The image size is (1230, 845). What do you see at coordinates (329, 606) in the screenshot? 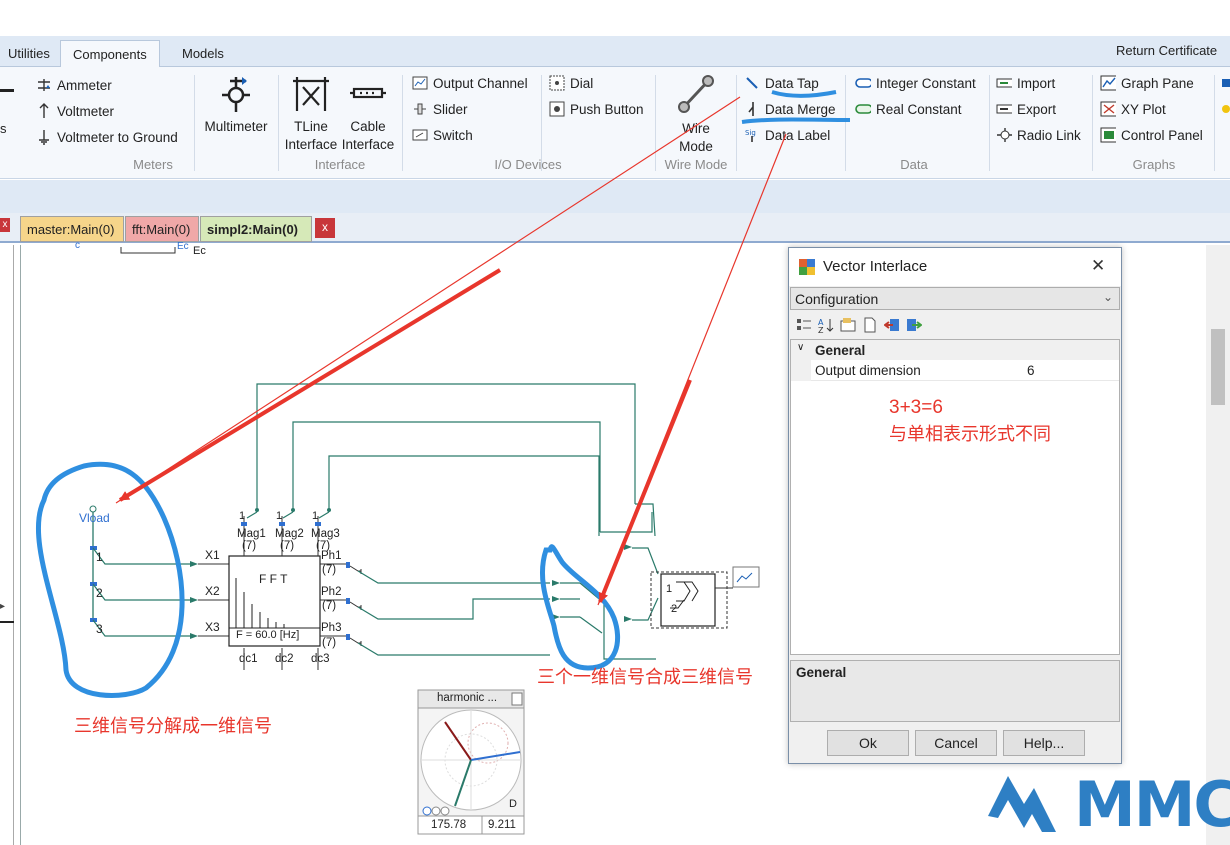
I see `ph2-dim: (7)` at bounding box center [329, 606].